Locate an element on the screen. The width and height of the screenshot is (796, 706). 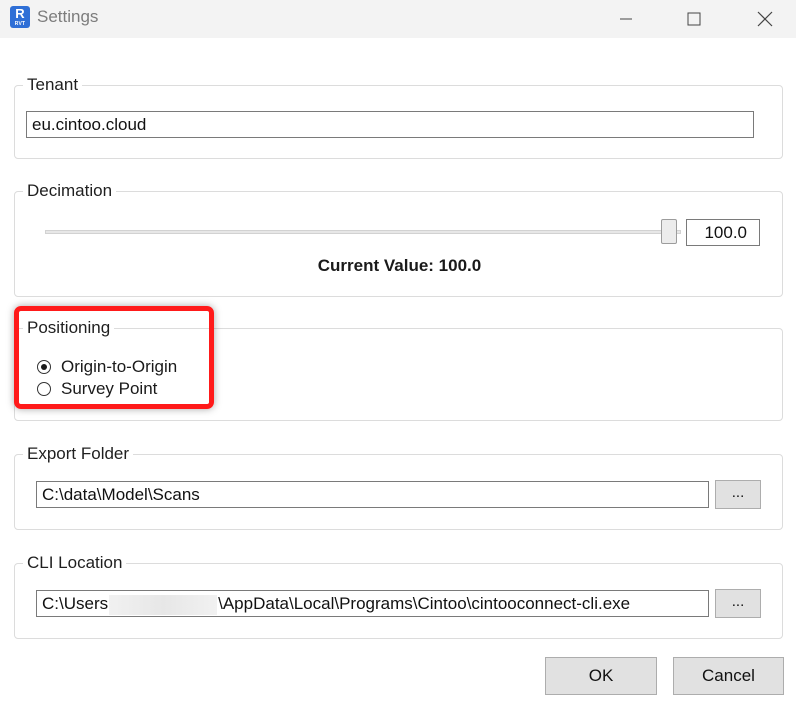
cli-location-legend: CLI Location is located at coordinates (75, 563).